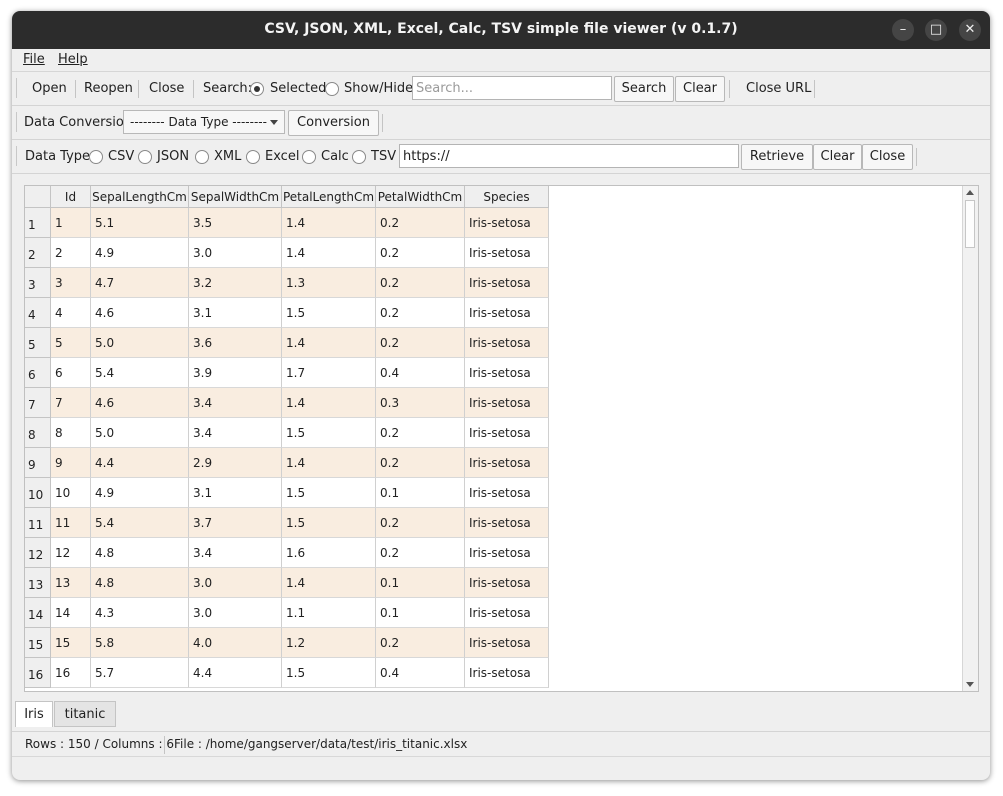 The width and height of the screenshot is (1003, 796). Describe the element at coordinates (309, 157) in the screenshot. I see `radio-calc` at that location.